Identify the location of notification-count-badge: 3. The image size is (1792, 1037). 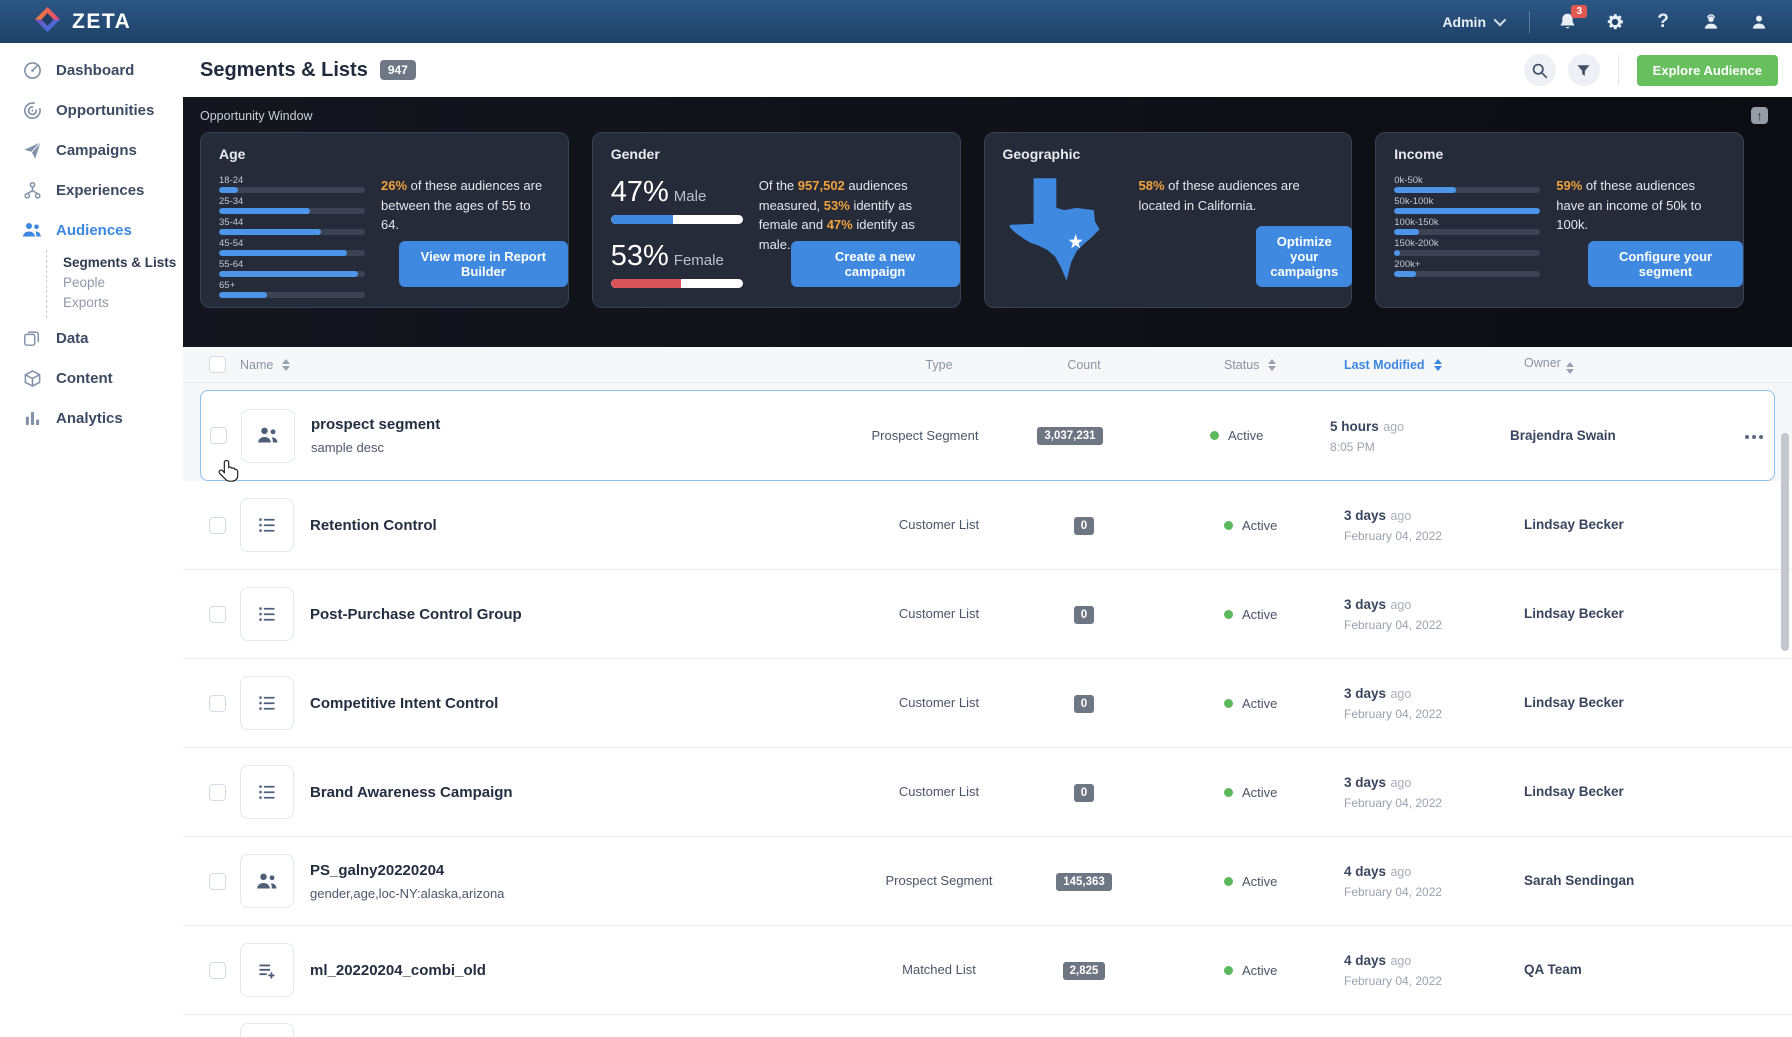
(1579, 11).